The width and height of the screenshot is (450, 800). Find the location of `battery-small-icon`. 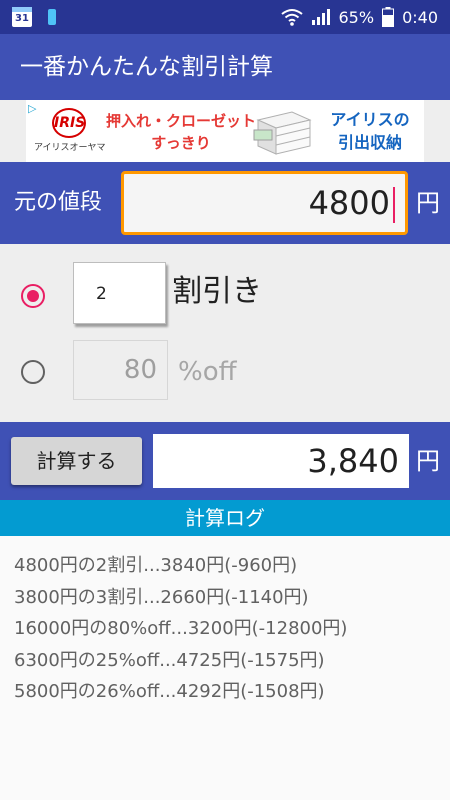

battery-small-icon is located at coordinates (52, 17).